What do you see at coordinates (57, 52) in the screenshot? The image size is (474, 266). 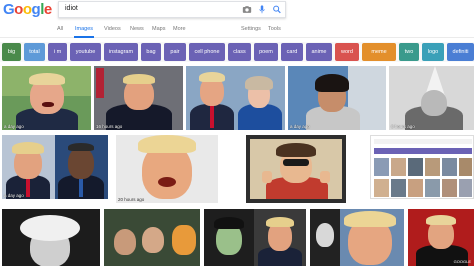 I see `chip-i-m: i m` at bounding box center [57, 52].